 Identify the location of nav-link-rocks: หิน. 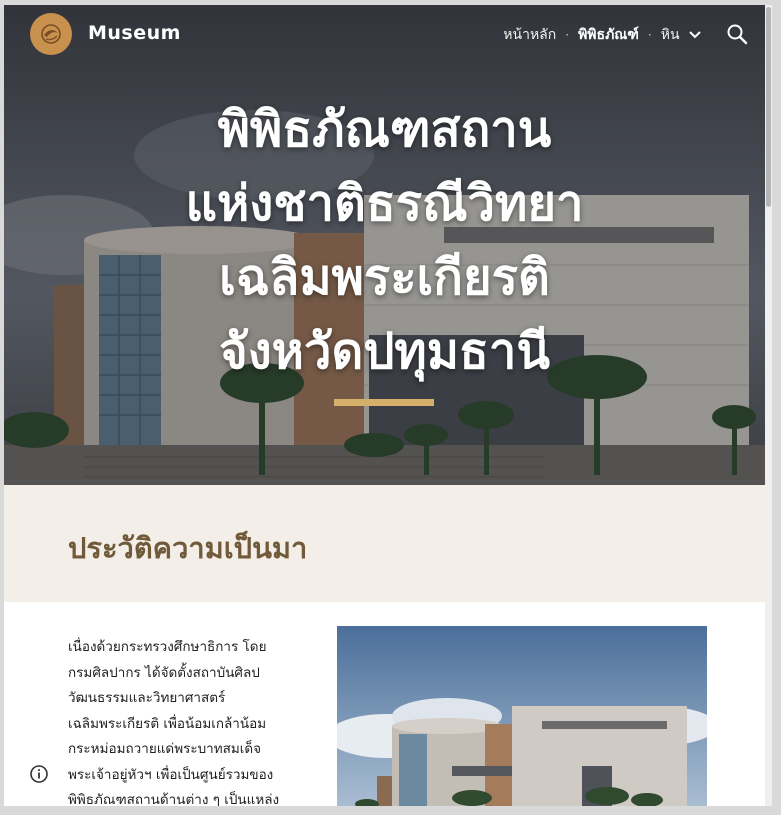
(681, 35).